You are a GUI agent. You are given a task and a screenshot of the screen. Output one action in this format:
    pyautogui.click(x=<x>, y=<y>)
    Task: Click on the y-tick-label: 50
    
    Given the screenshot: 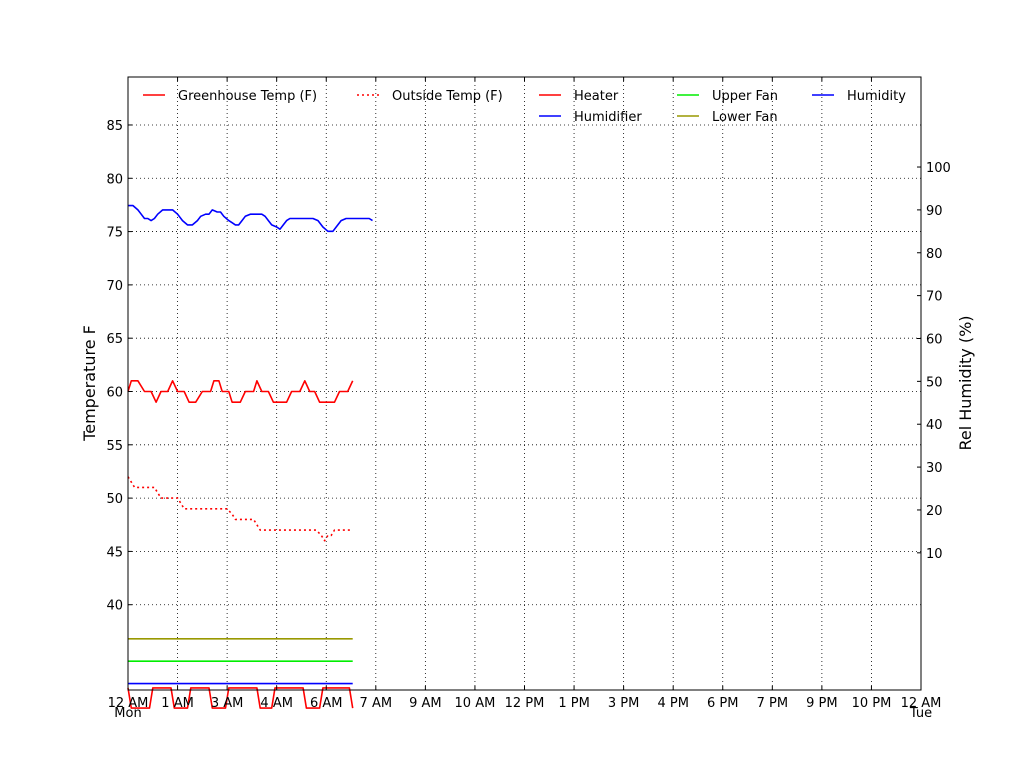 What is the action you would take?
    pyautogui.click(x=114, y=499)
    